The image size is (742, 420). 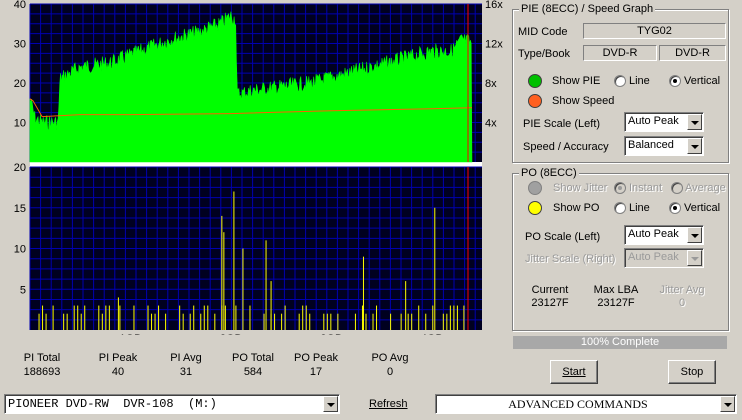 What do you see at coordinates (118, 372) in the screenshot?
I see `stat-value: 40` at bounding box center [118, 372].